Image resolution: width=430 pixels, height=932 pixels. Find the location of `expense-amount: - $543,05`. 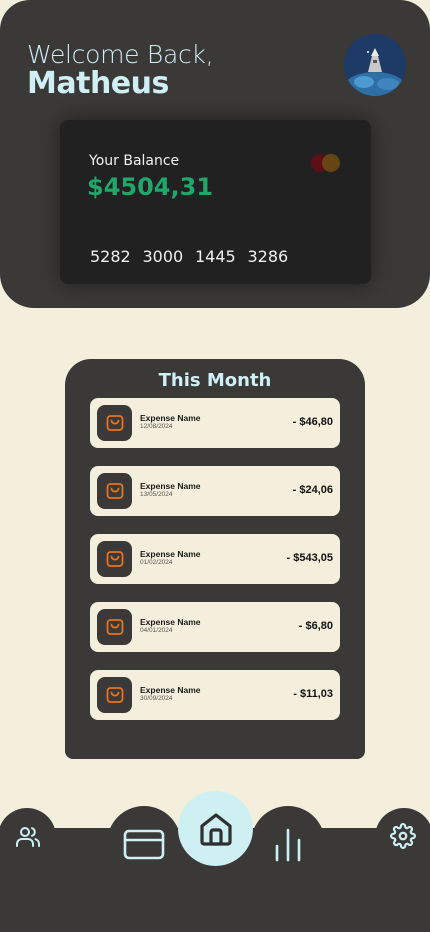

expense-amount: - $543,05 is located at coordinates (309, 558).